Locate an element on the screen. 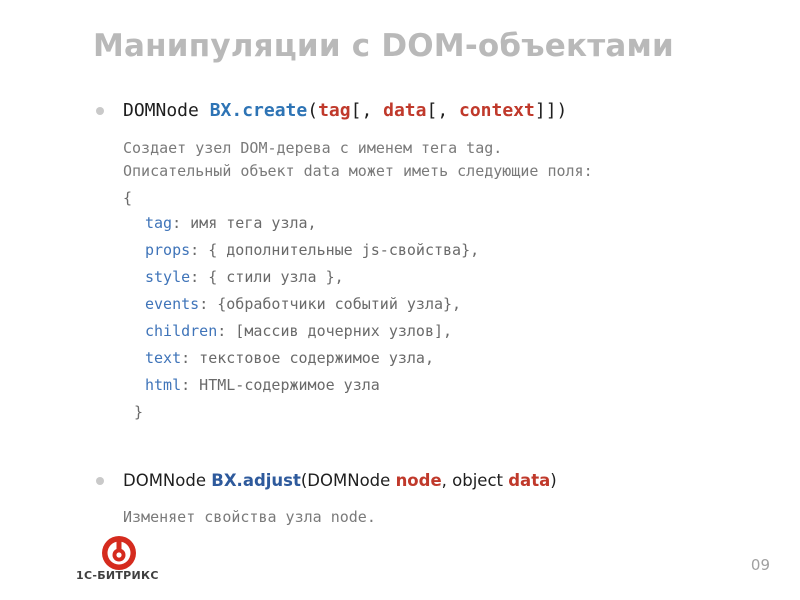  field-text: : { стили узла }, is located at coordinates (267, 277).